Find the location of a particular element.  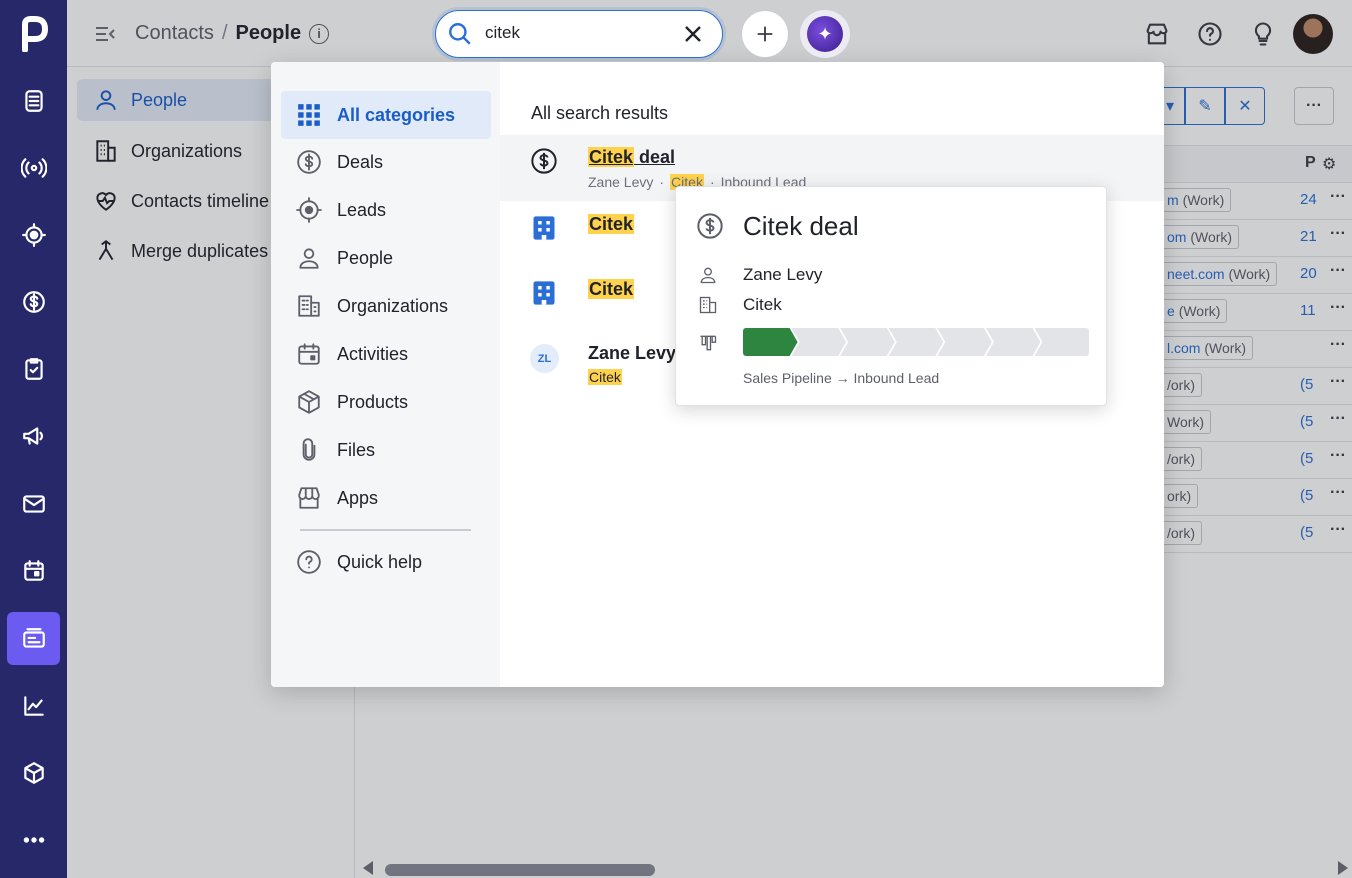

campaigns-megaphone-icon is located at coordinates (33, 435).